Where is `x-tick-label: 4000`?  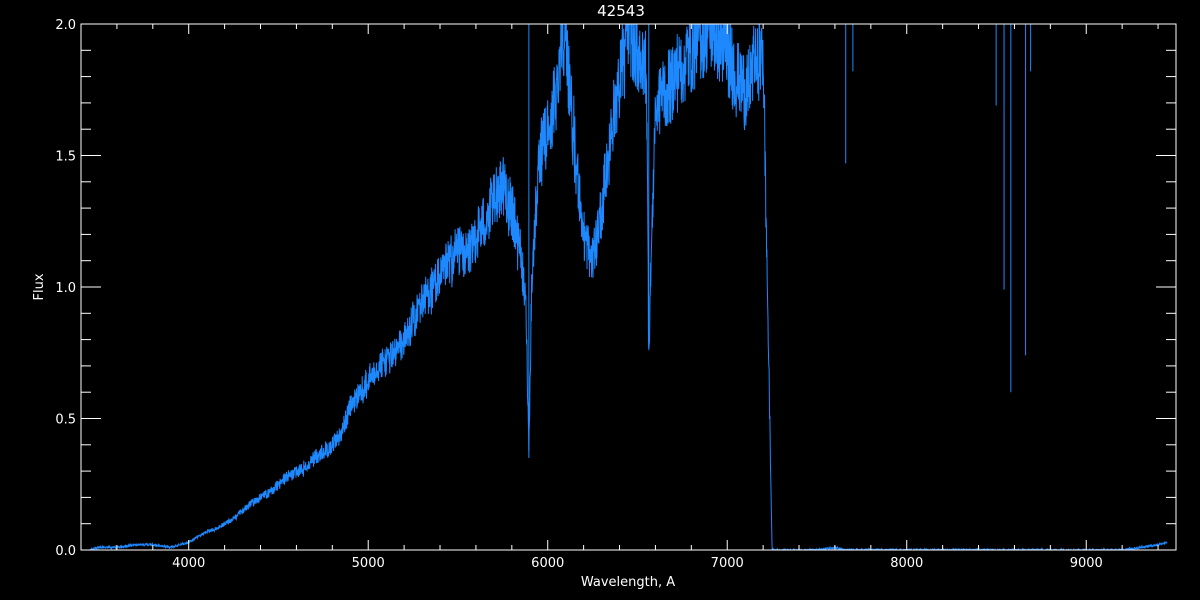
x-tick-label: 4000 is located at coordinates (188, 563).